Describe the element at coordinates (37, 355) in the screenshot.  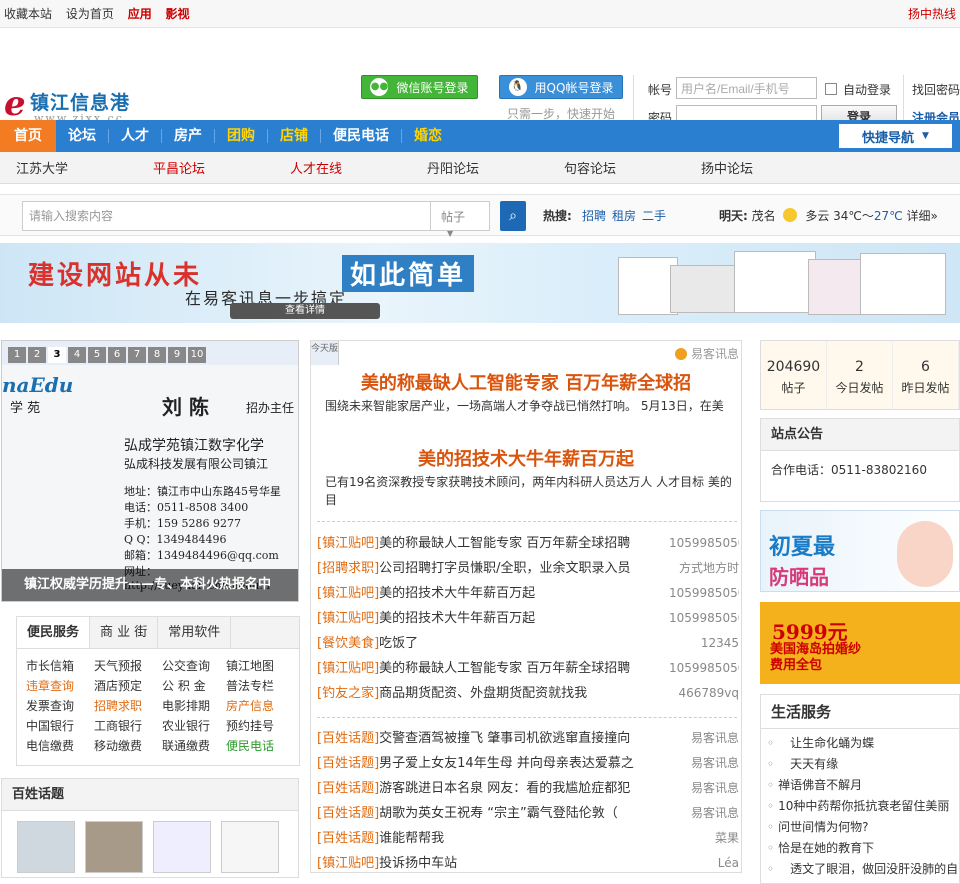
I see `slider-page: 2` at that location.